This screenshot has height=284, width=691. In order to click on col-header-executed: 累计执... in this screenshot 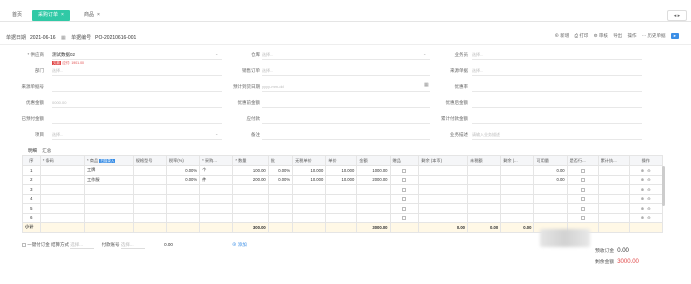, I will do `click(613, 160)`.